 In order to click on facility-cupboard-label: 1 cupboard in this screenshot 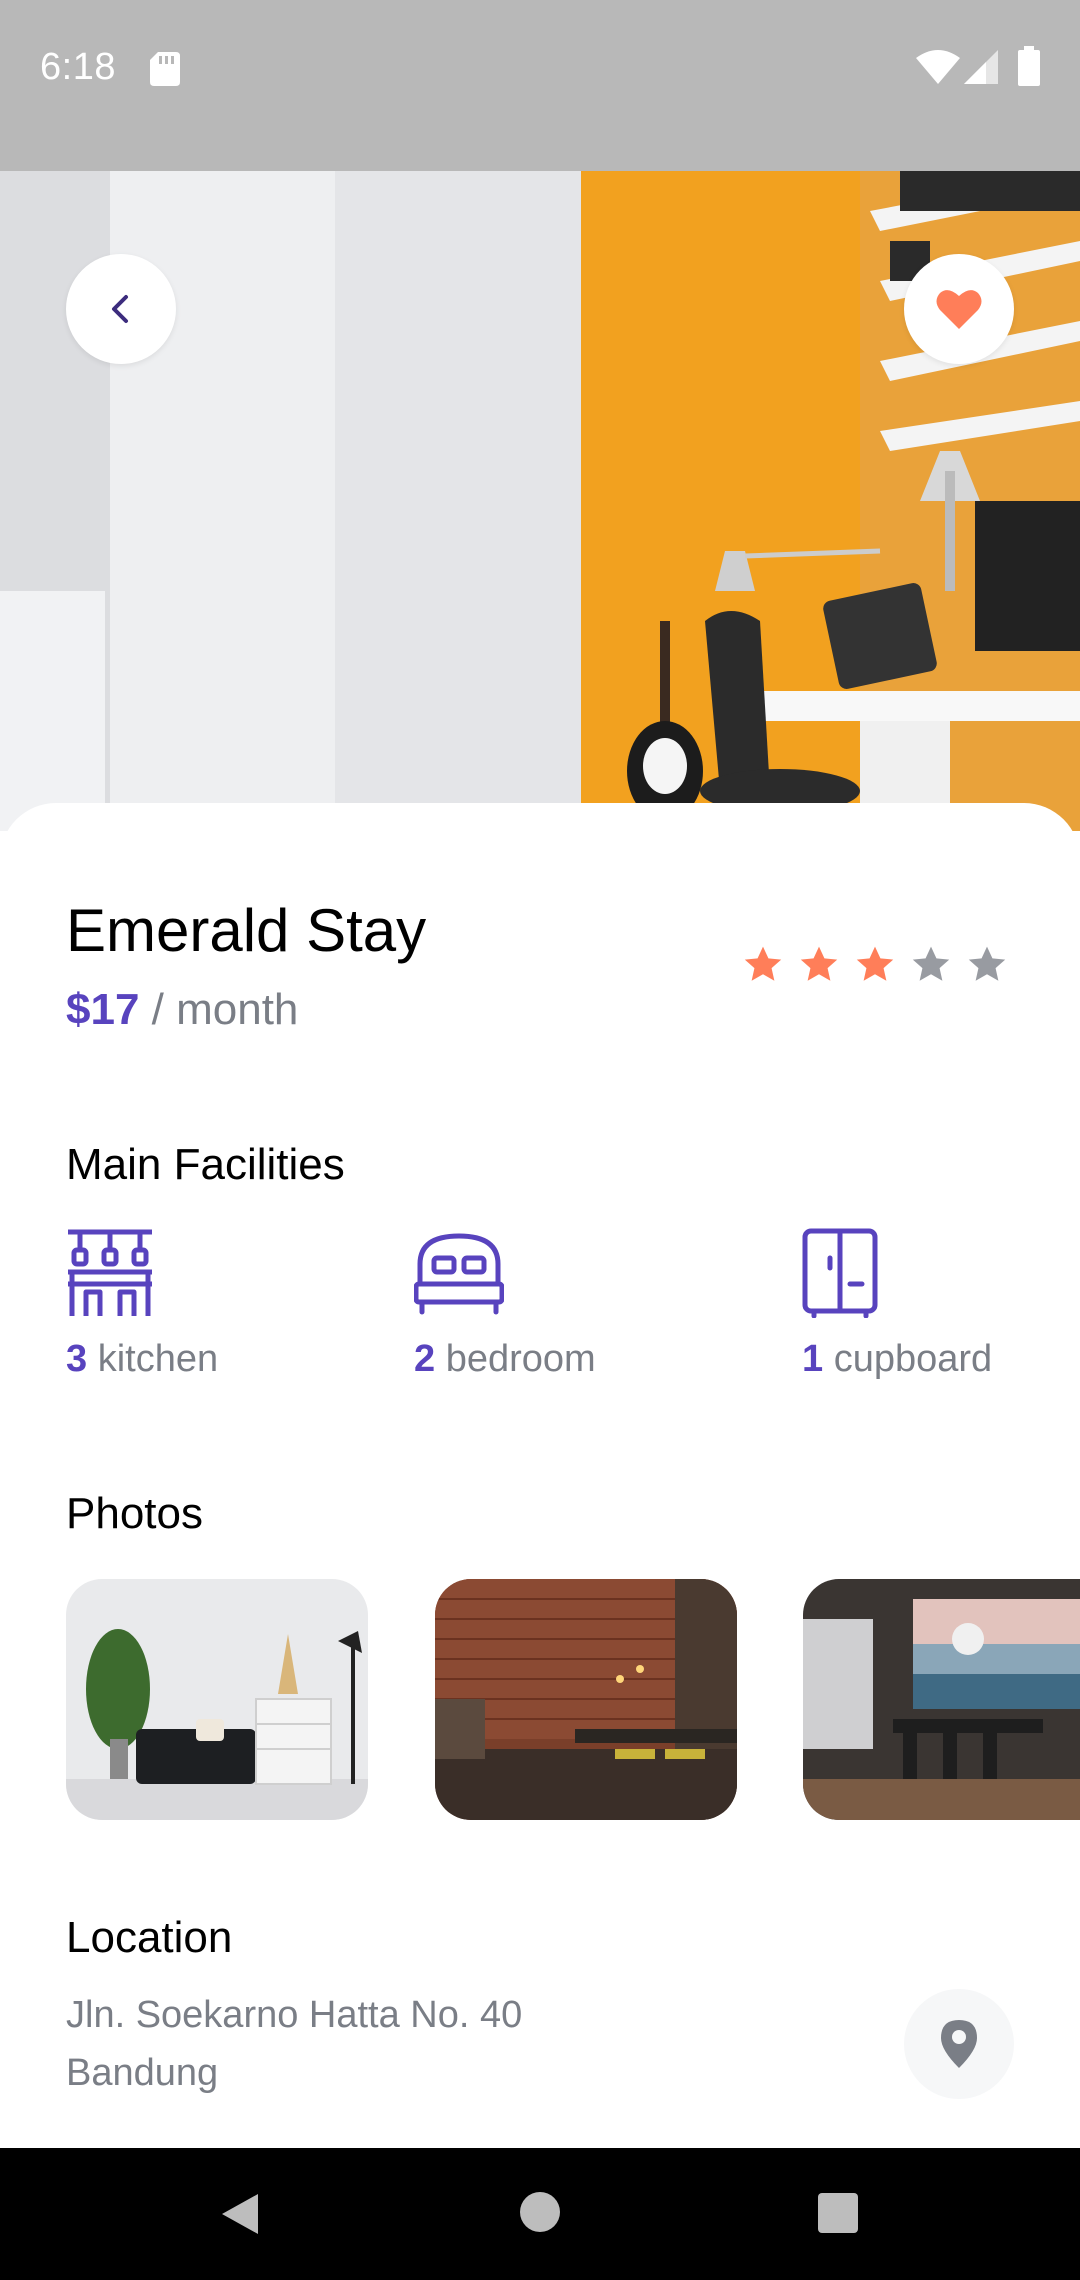, I will do `click(897, 1359)`.